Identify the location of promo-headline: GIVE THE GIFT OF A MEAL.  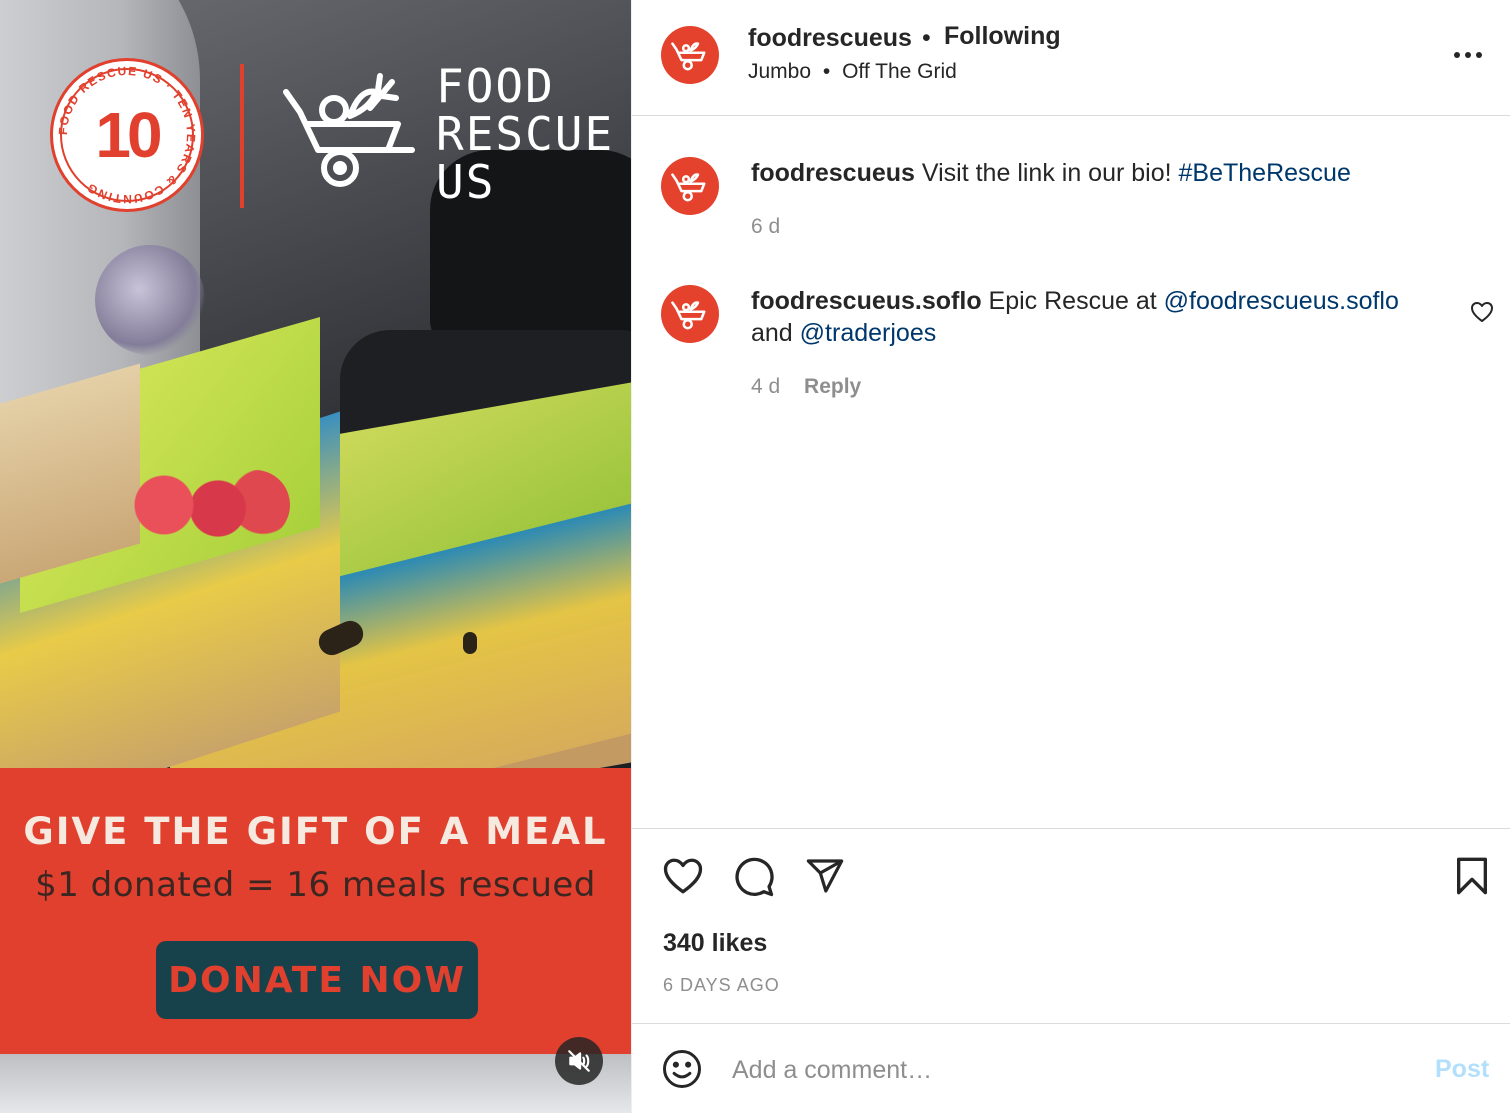
(315, 831).